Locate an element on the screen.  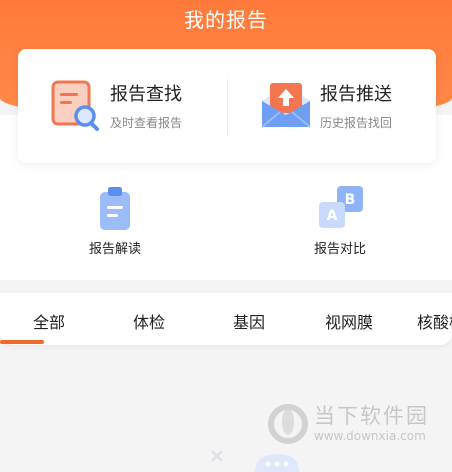
clipboard-icon is located at coordinates (115, 208).